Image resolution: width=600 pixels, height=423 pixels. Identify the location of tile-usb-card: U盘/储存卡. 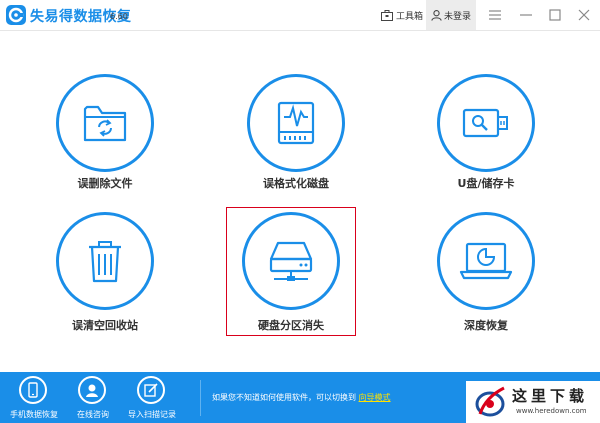
(486, 145).